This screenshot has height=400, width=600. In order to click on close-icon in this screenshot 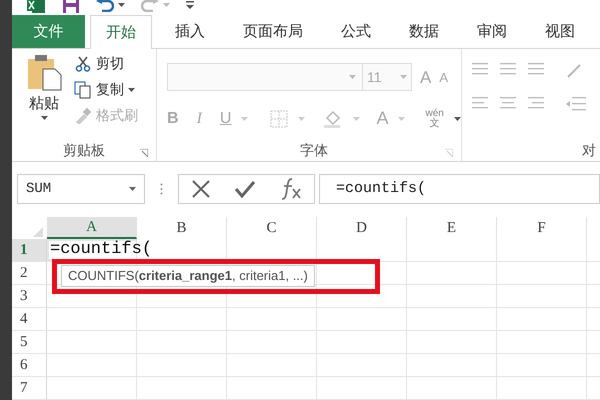, I will do `click(200, 189)`.